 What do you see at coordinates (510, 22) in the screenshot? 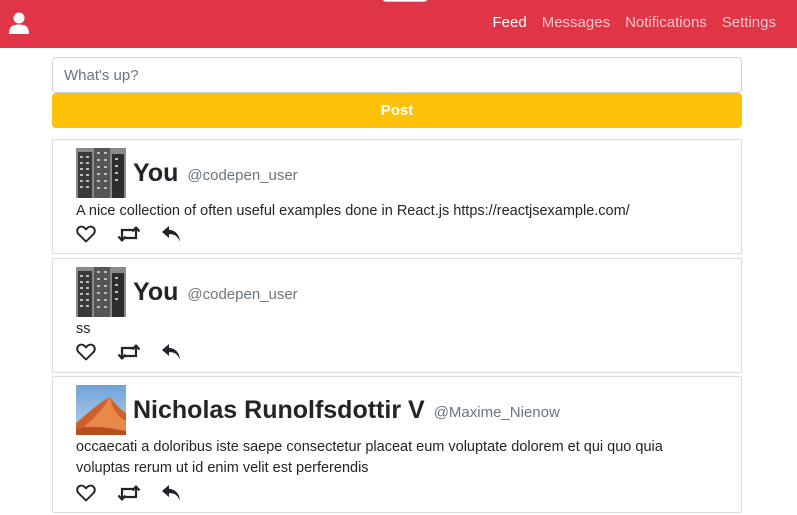
I see `nav-link-feed: Feed` at bounding box center [510, 22].